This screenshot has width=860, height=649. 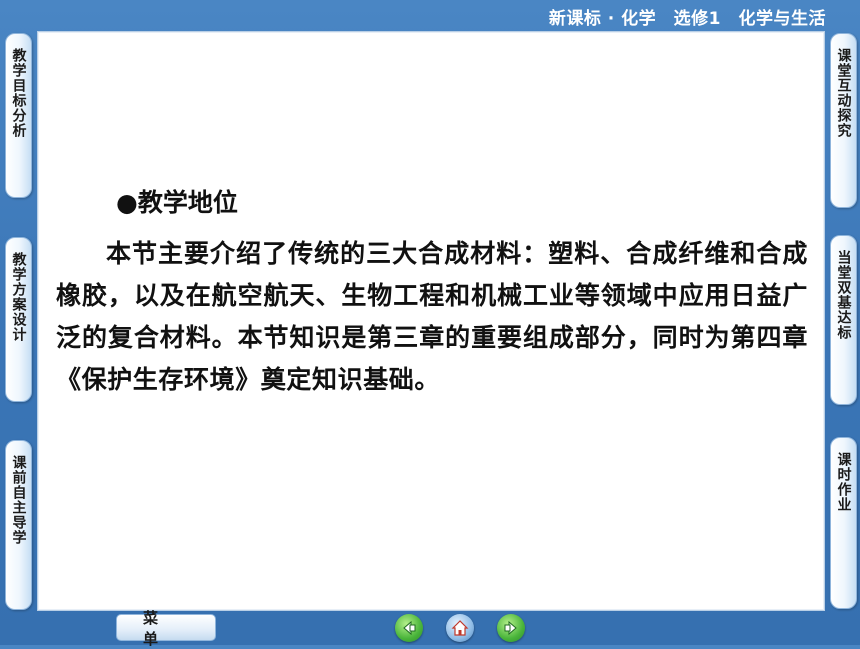 I want to click on tab-label: 教学方案设计, so click(x=18, y=297).